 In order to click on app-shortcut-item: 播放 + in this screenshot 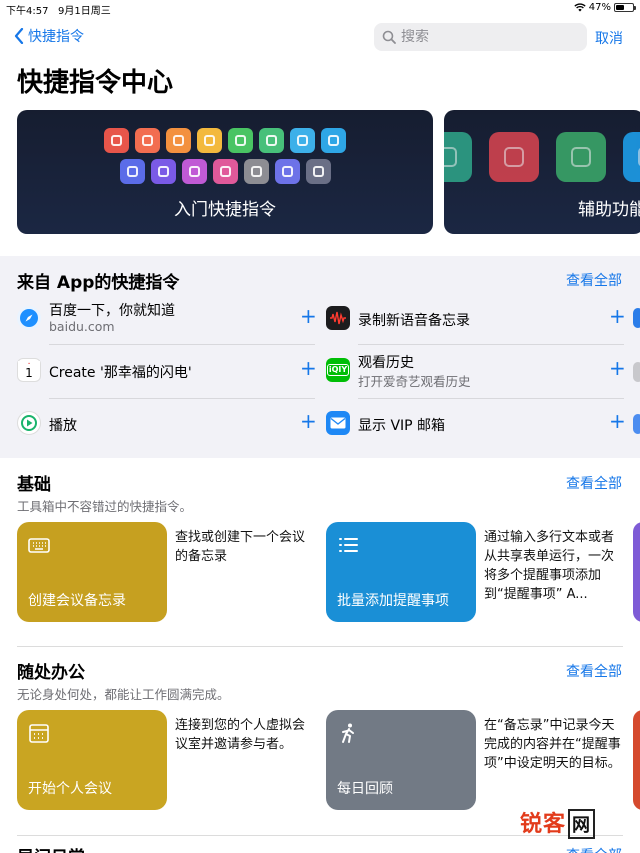, I will do `click(167, 425)`.